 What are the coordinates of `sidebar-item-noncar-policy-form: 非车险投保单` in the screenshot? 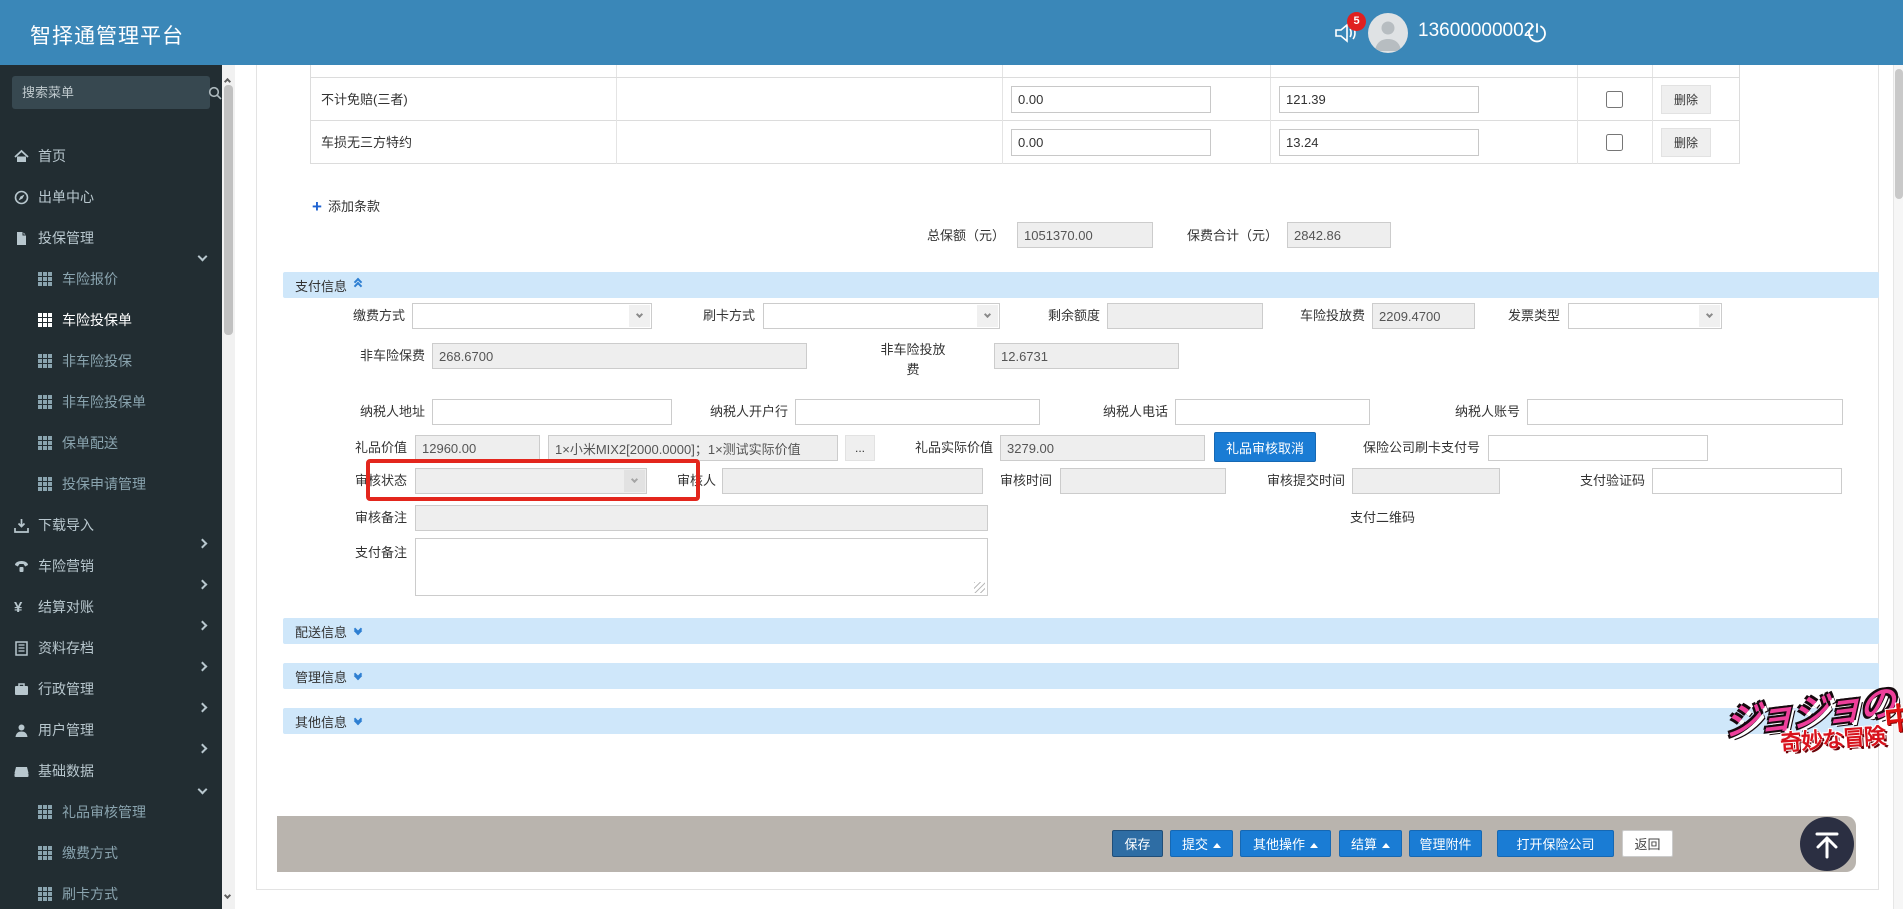 It's located at (111, 402).